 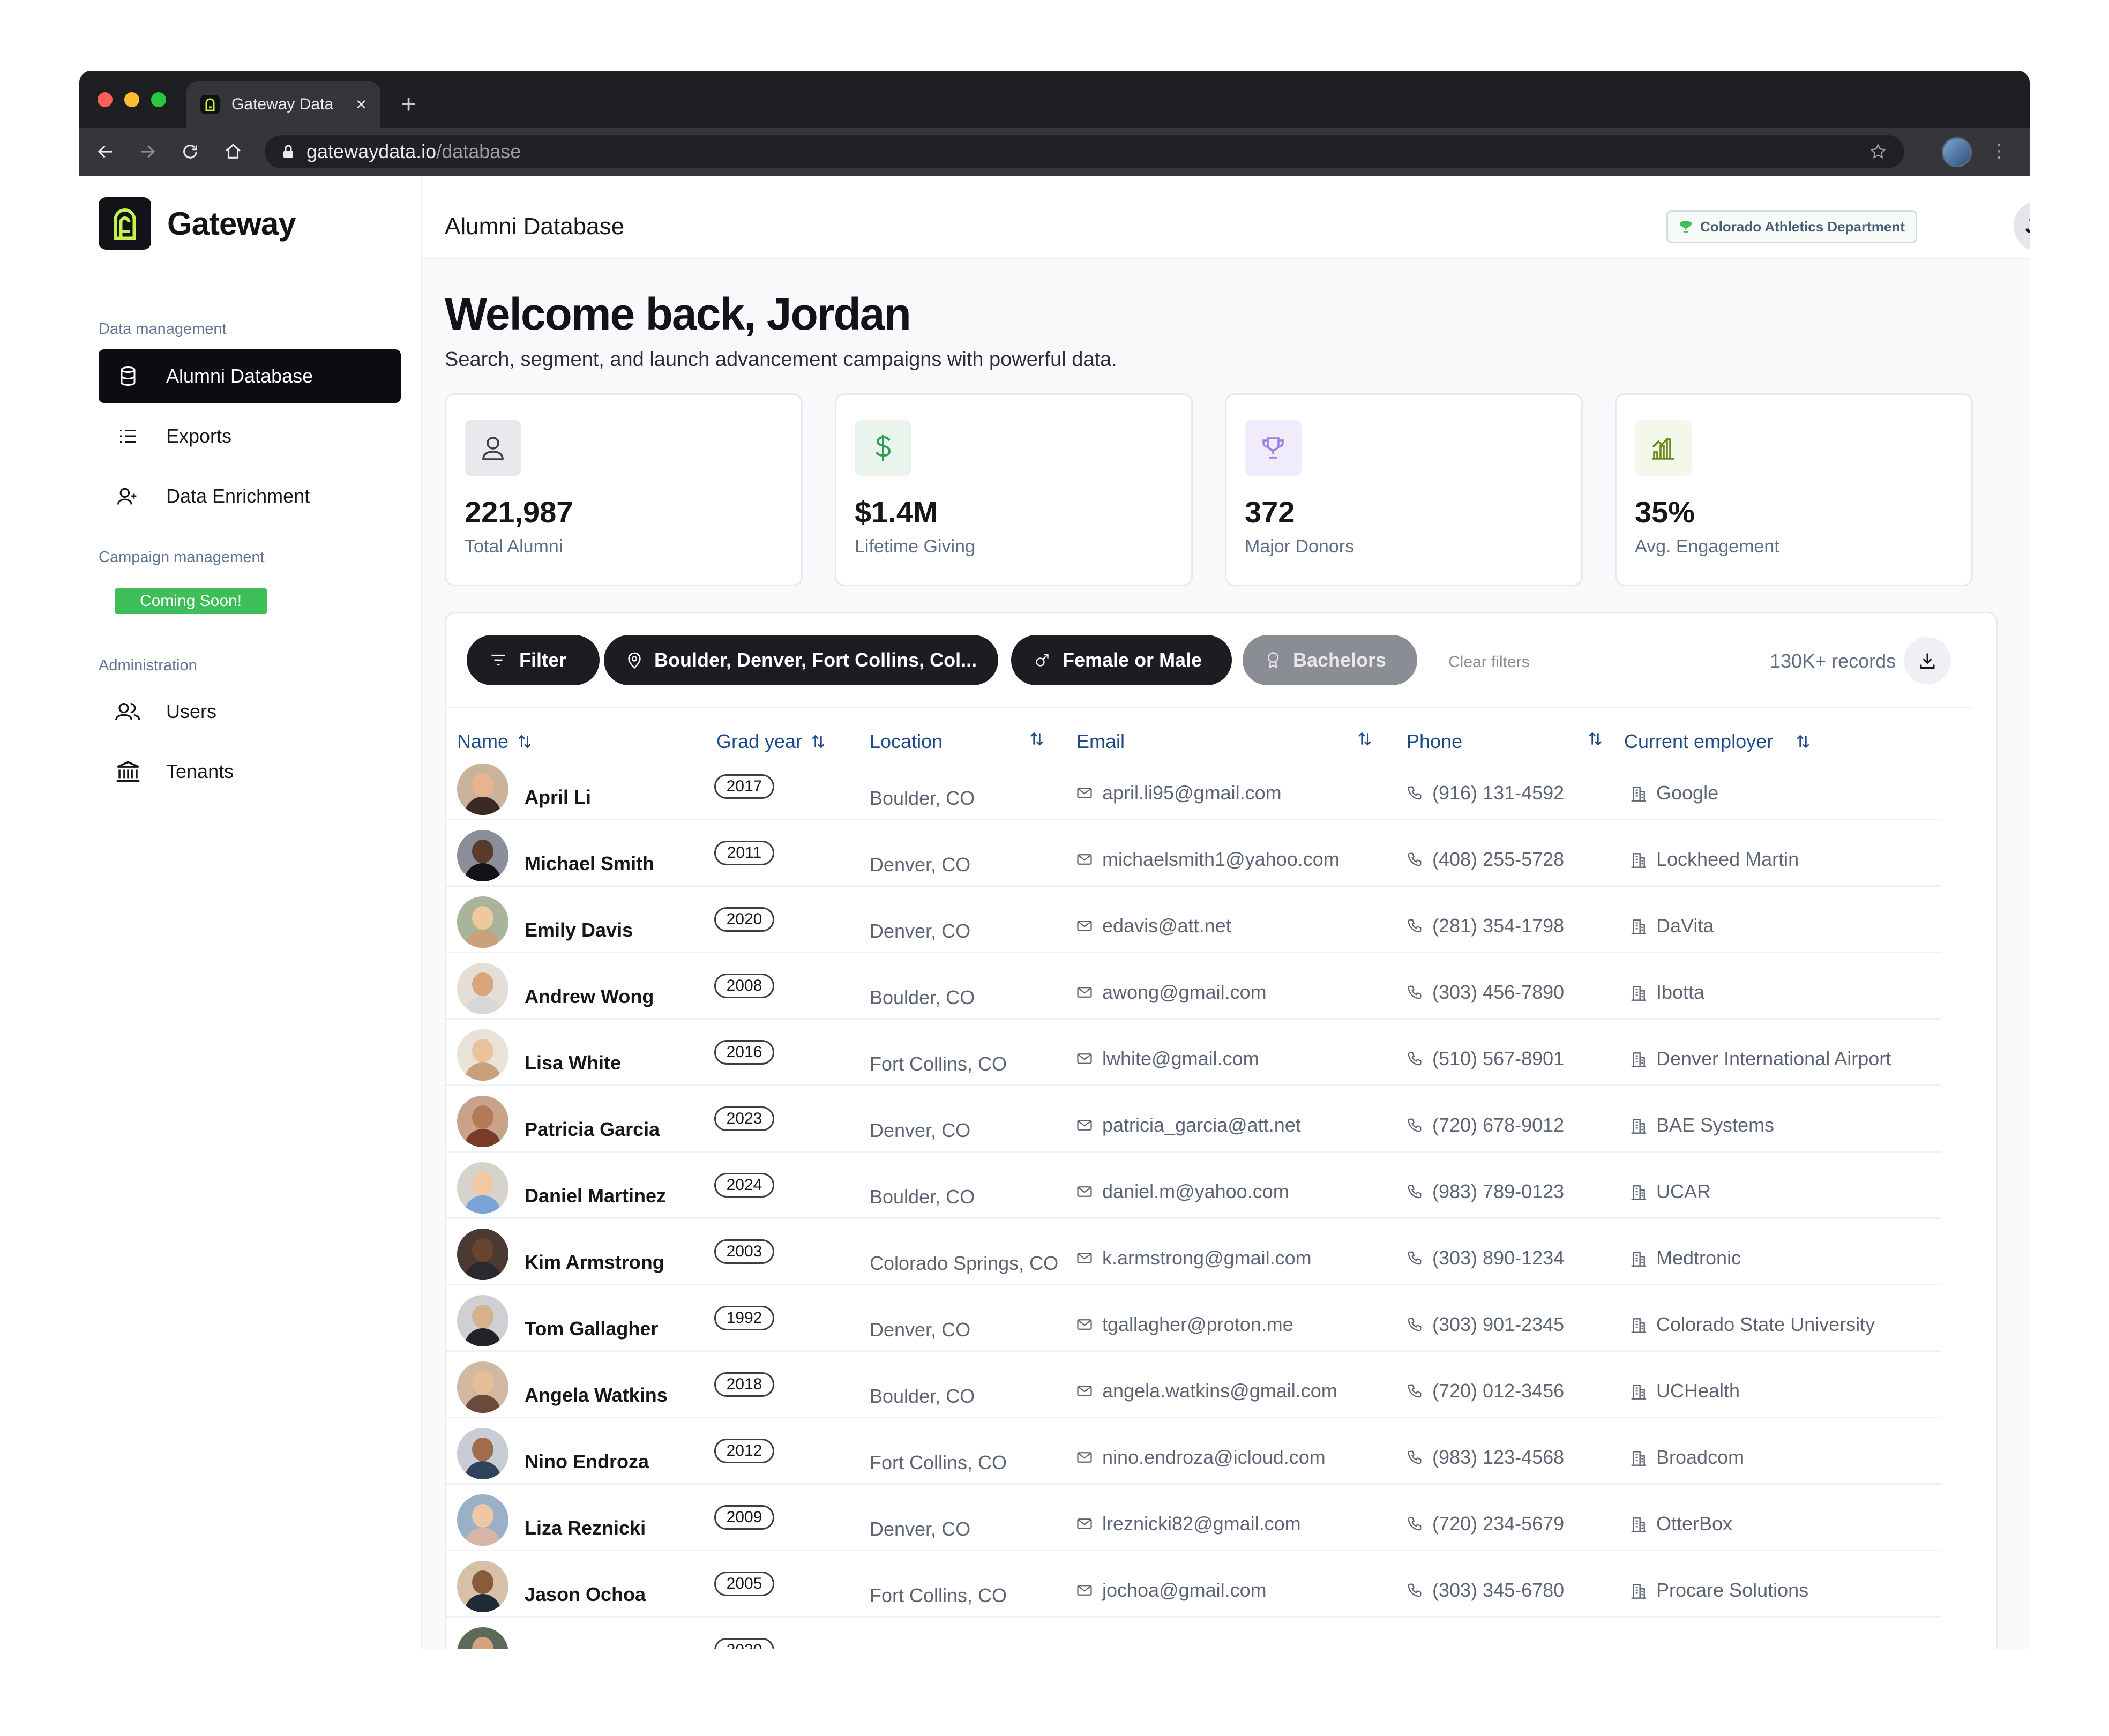 What do you see at coordinates (1485, 1324) in the screenshot?
I see `alumni-phone: (303) 901-2345` at bounding box center [1485, 1324].